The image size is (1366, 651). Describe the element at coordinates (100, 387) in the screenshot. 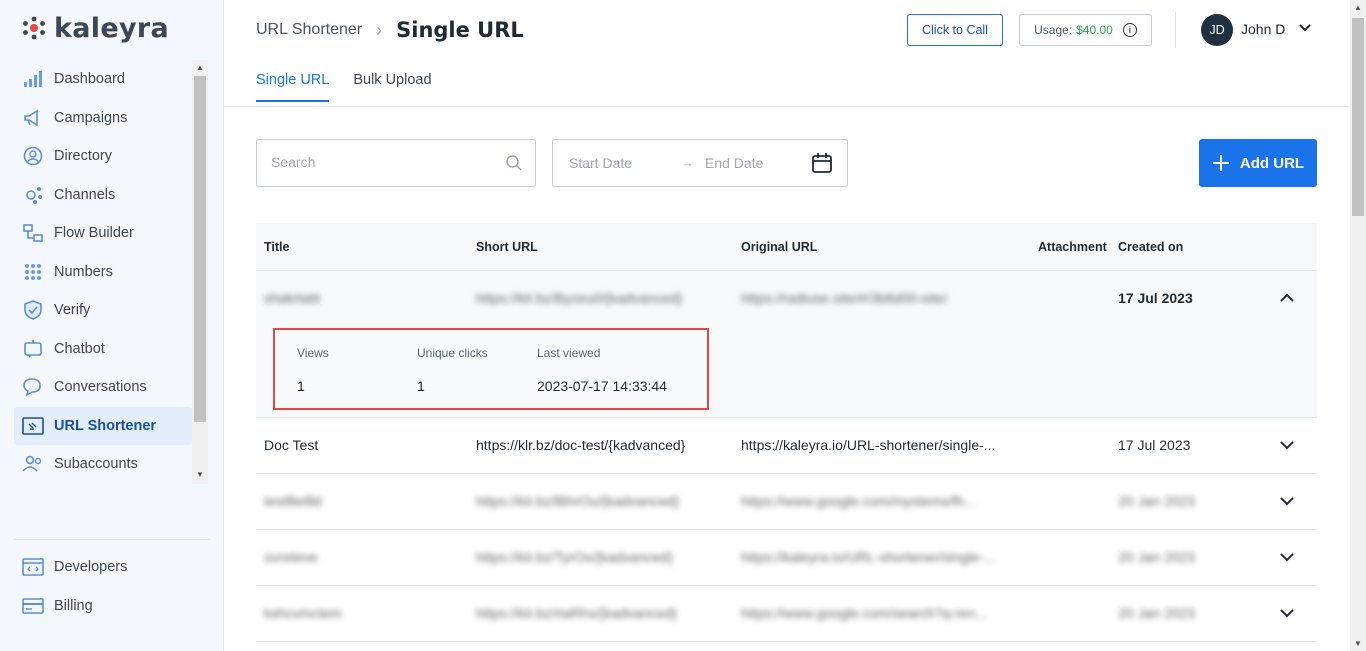

I see `sidebar-item-label: Conversations` at that location.